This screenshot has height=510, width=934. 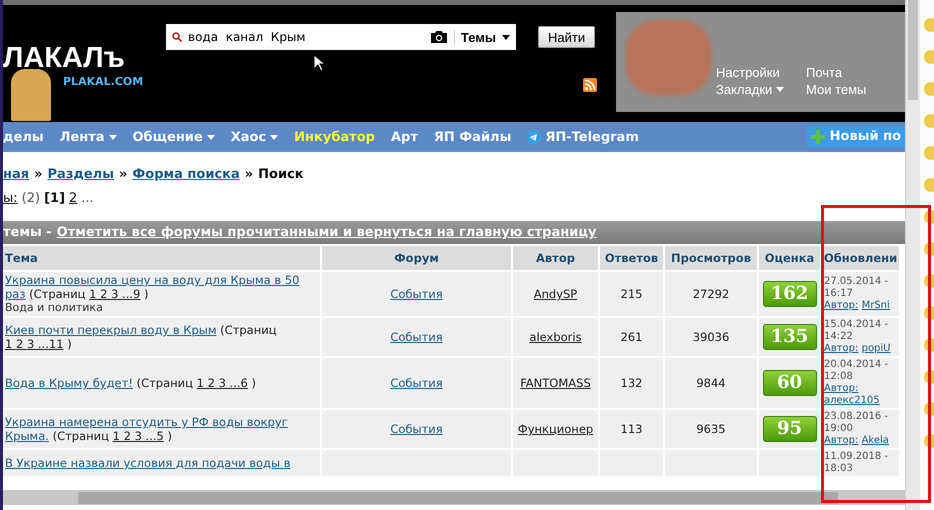 What do you see at coordinates (857, 417) in the screenshot?
I see `updated-date: 23.08.2016 -` at bounding box center [857, 417].